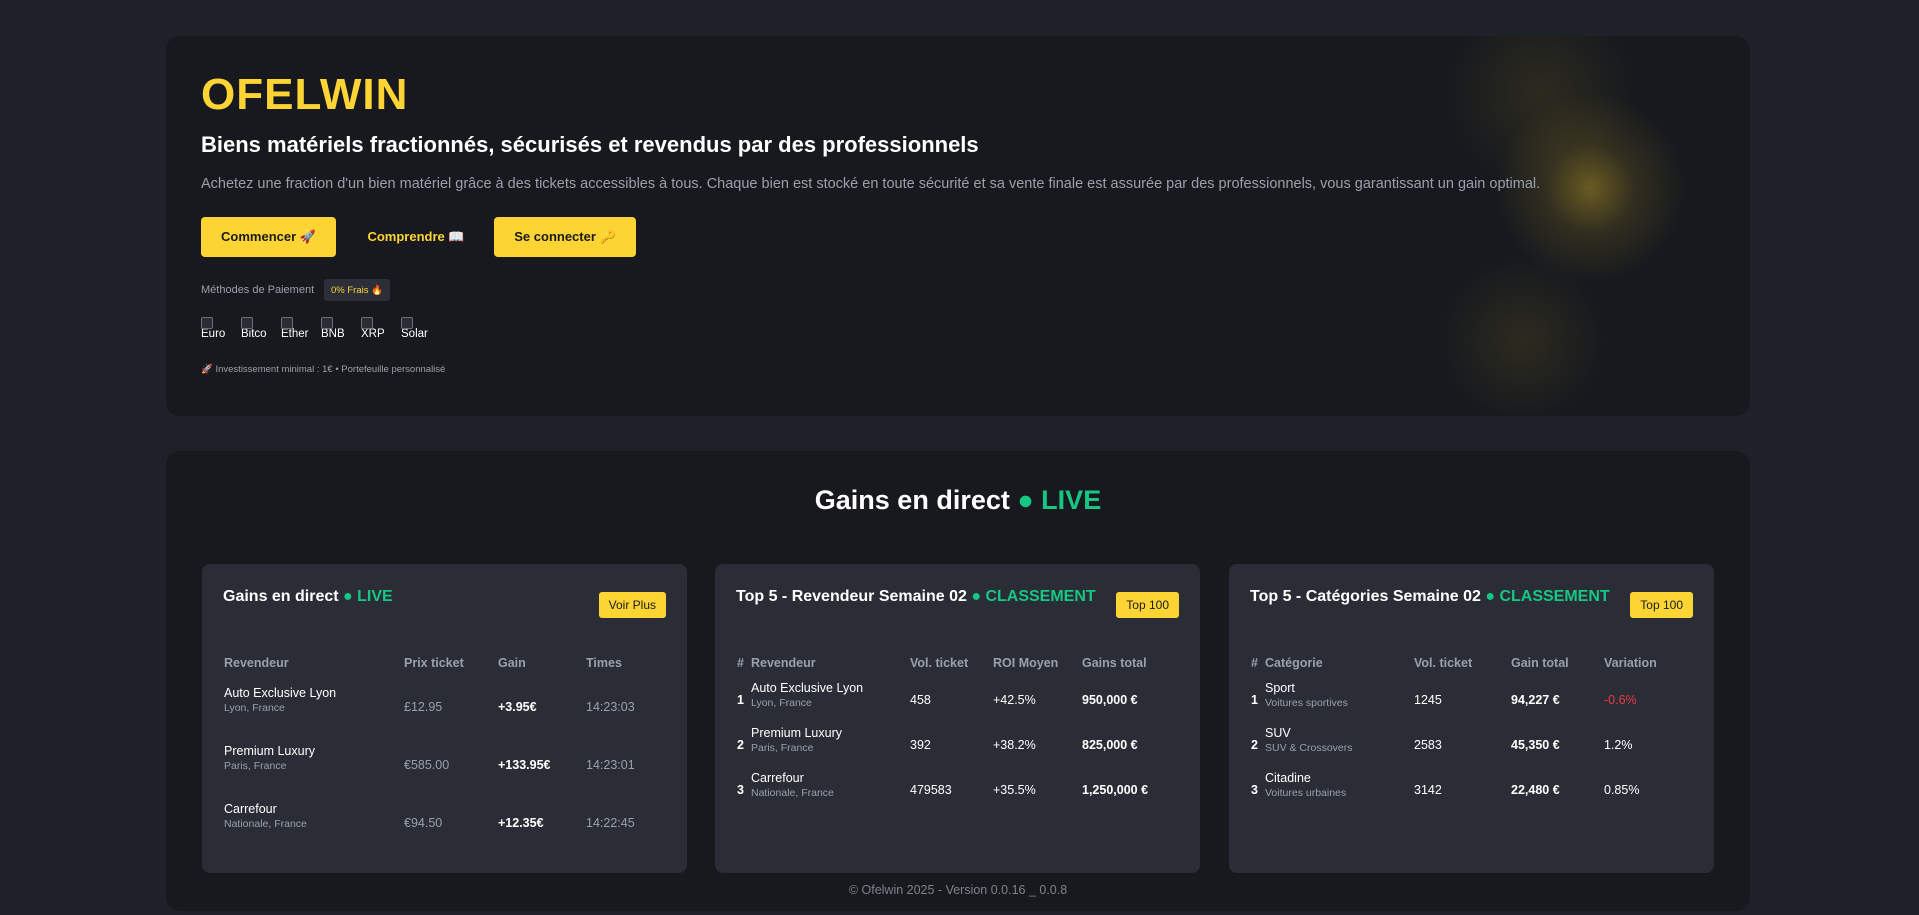  I want to click on reseller-cell: Premium Luxury Paris, France, so click(796, 740).